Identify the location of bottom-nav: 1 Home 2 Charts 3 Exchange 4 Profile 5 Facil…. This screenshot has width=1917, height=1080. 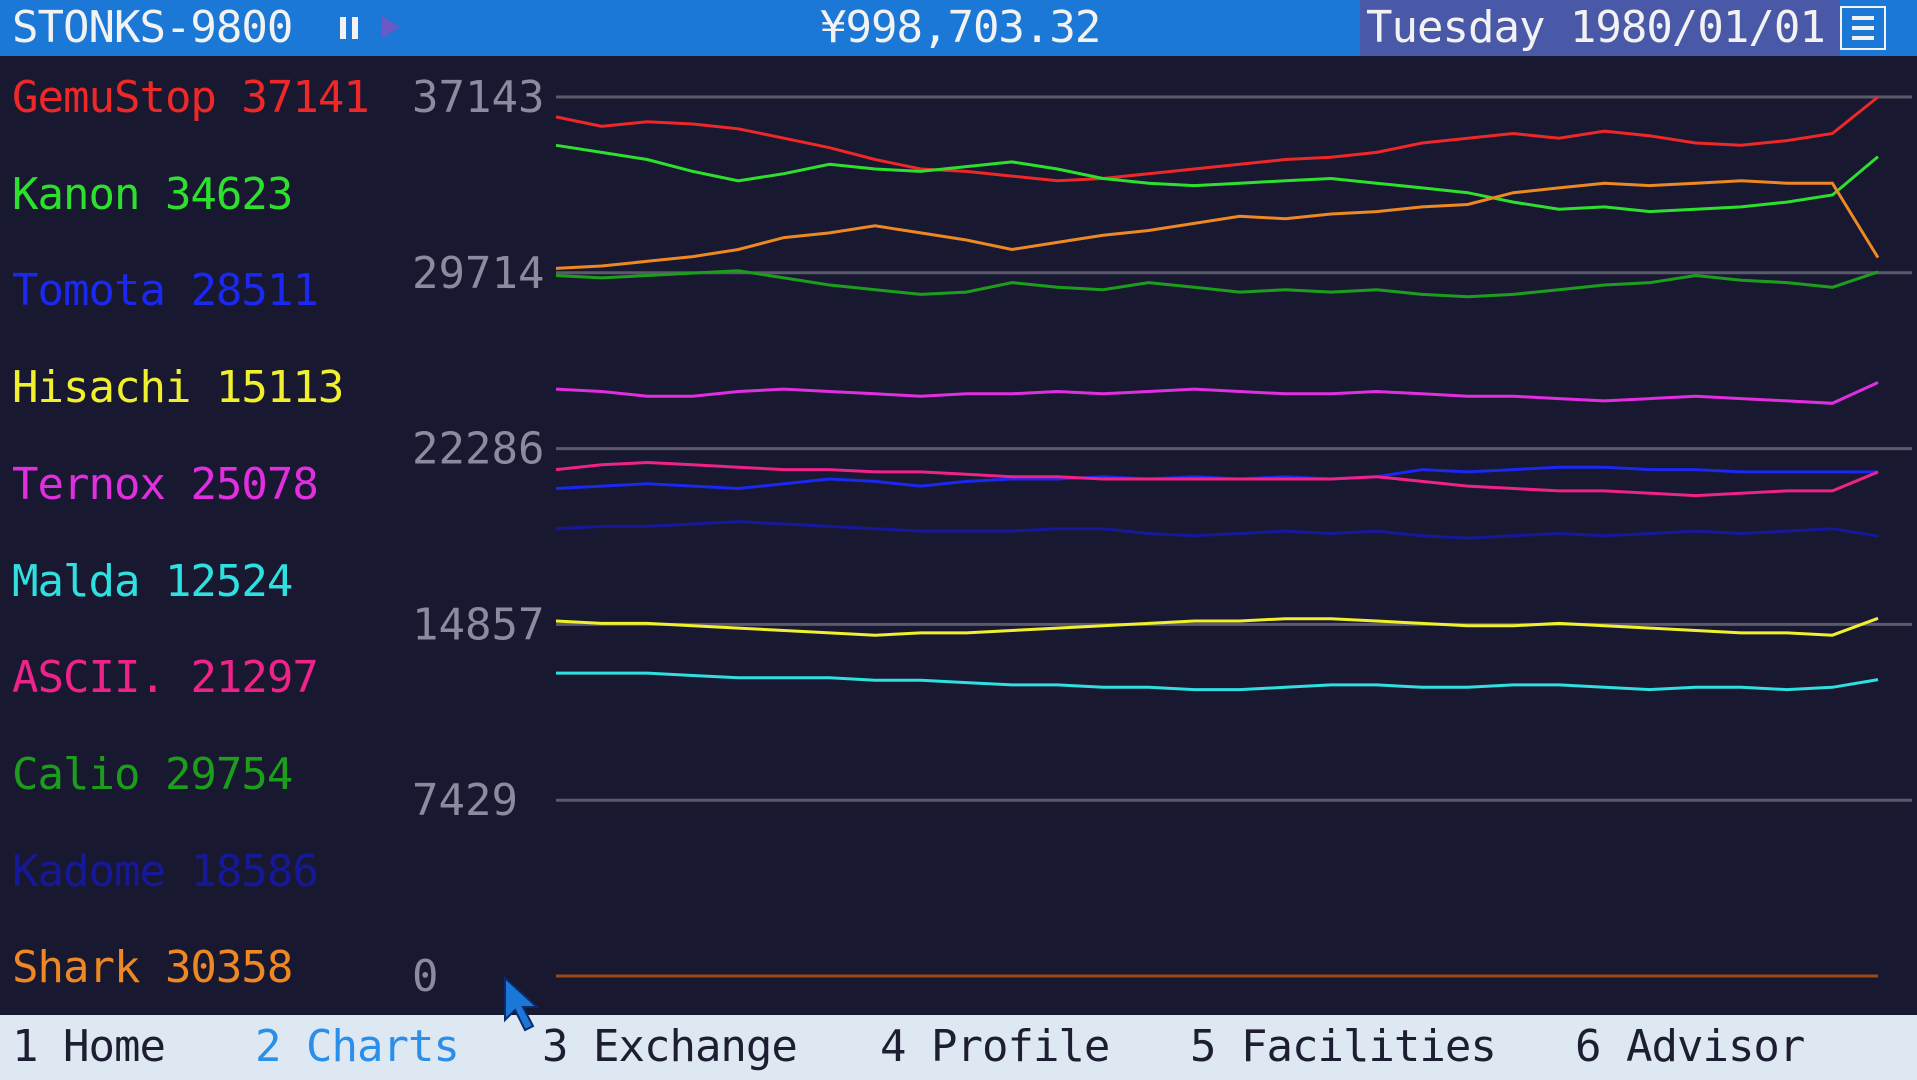
(958, 1047).